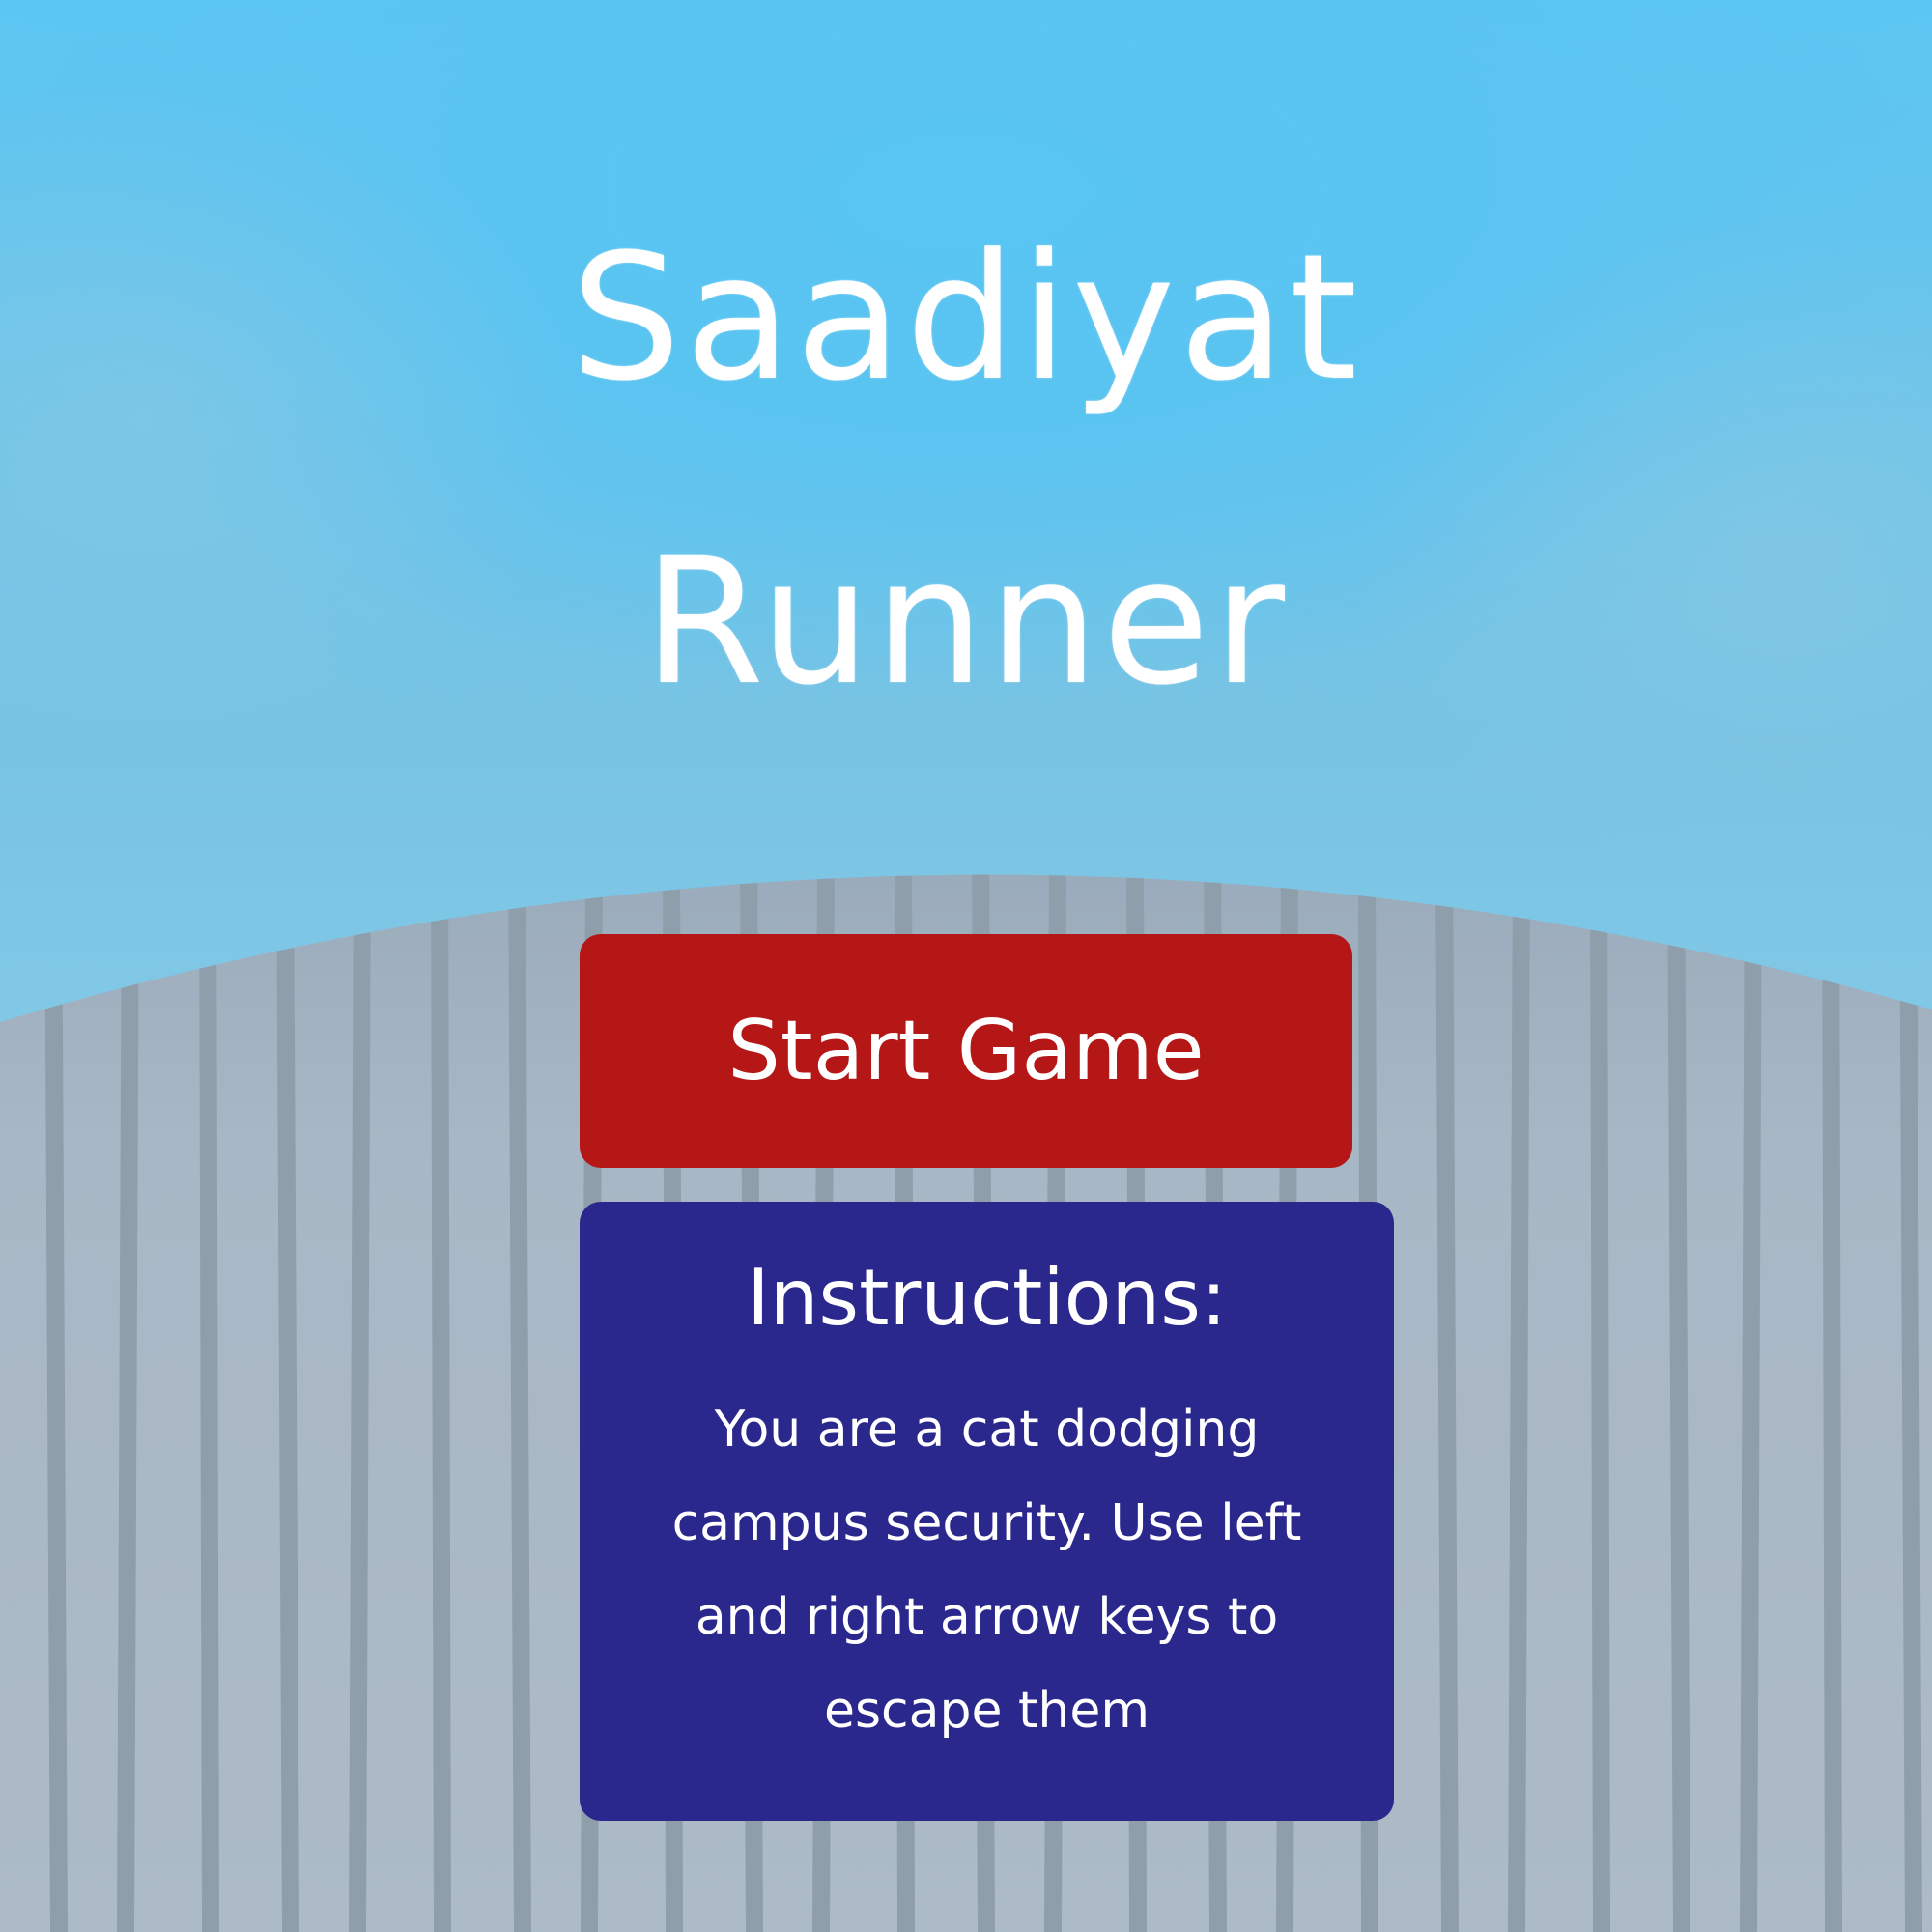 The image size is (1932, 1932). I want to click on game-title-line-2: Runner, so click(966, 623).